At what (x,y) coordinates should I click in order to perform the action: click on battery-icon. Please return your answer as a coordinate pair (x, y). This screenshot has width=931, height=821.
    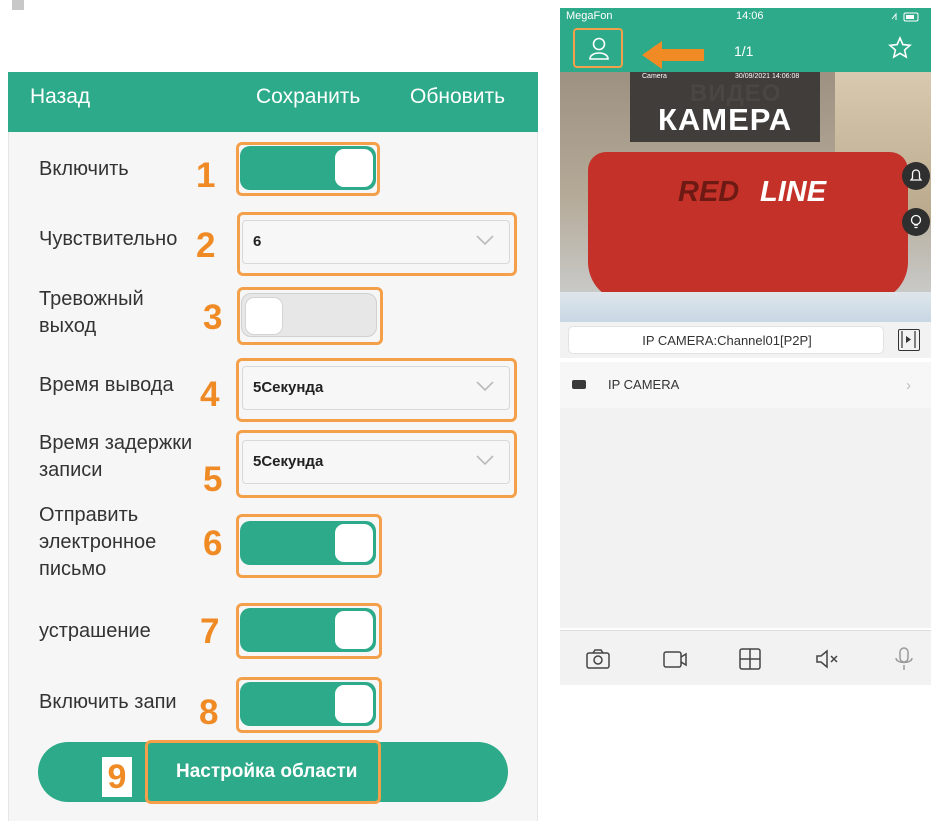
    Looking at the image, I should click on (905, 17).